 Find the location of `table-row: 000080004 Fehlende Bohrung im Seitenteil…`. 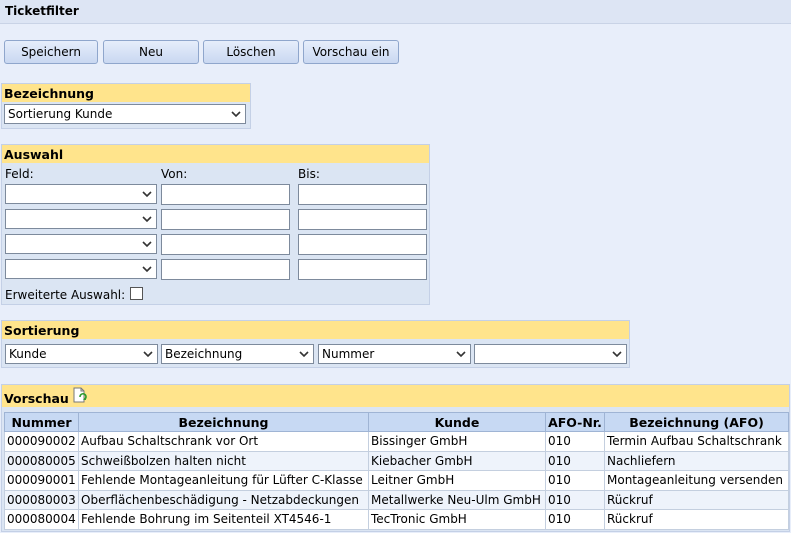

table-row: 000080004 Fehlende Bohrung im Seitenteil… is located at coordinates (396, 519).